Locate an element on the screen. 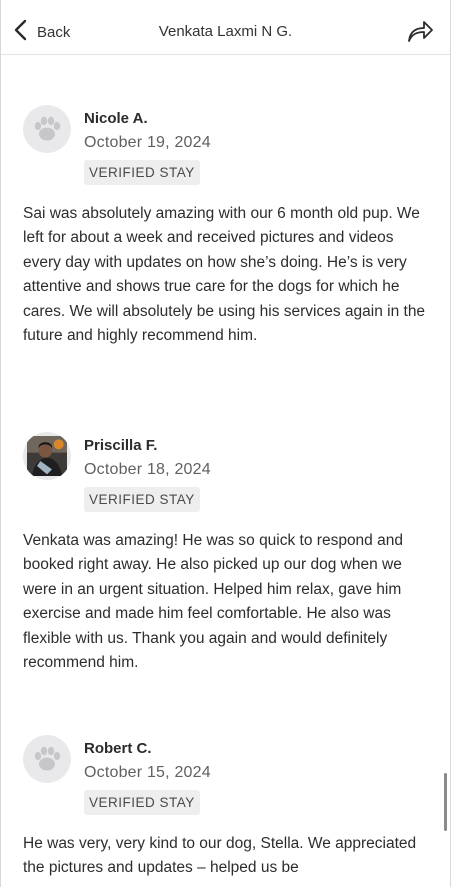 Image resolution: width=451 pixels, height=887 pixels. reviewer-name: Nicole A. is located at coordinates (116, 118).